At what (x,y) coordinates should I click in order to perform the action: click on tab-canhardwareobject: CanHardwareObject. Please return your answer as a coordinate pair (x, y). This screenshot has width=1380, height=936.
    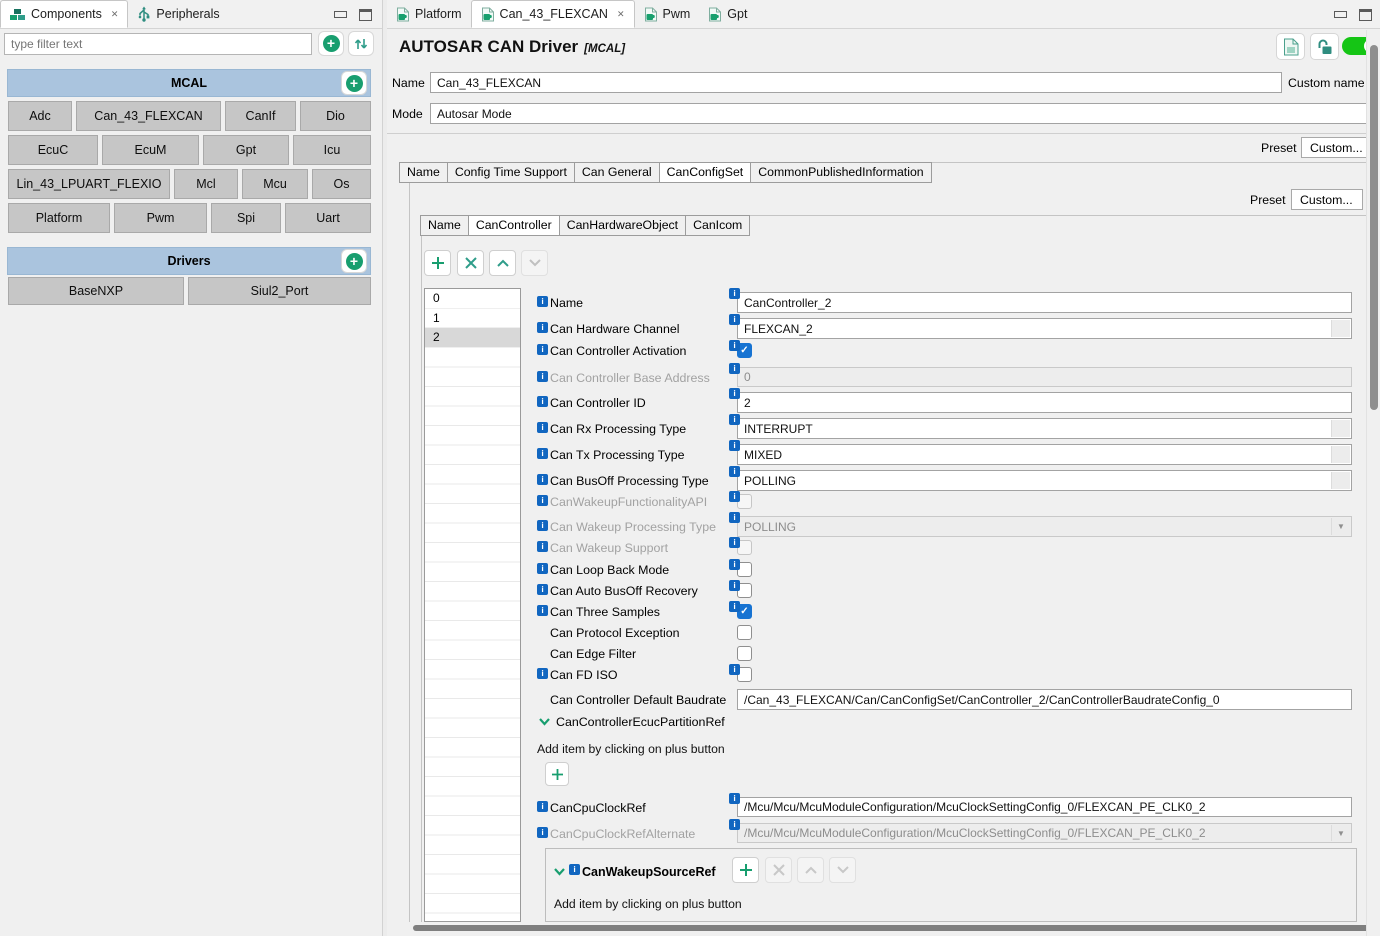
    Looking at the image, I should click on (623, 225).